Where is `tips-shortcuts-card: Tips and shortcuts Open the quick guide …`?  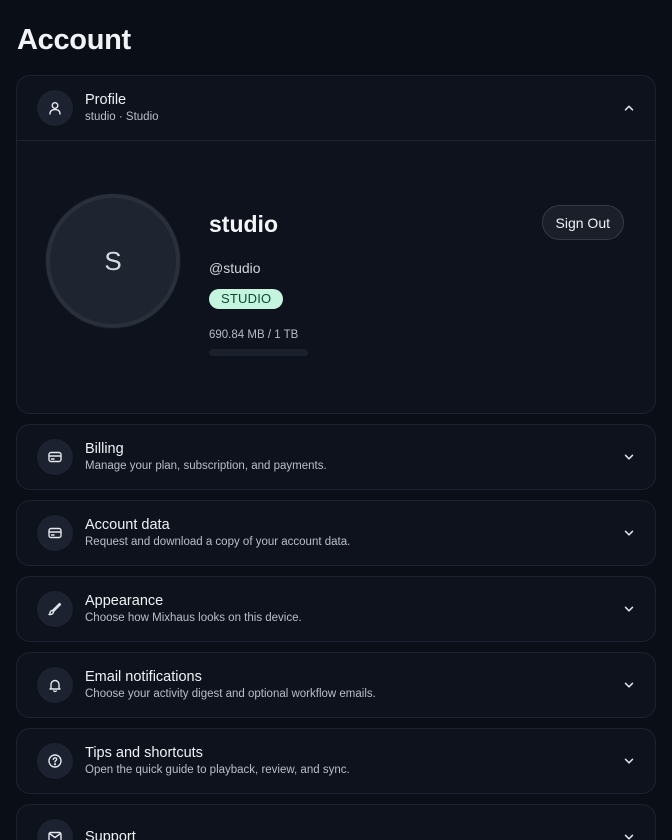
tips-shortcuts-card: Tips and shortcuts Open the quick guide … is located at coordinates (336, 761).